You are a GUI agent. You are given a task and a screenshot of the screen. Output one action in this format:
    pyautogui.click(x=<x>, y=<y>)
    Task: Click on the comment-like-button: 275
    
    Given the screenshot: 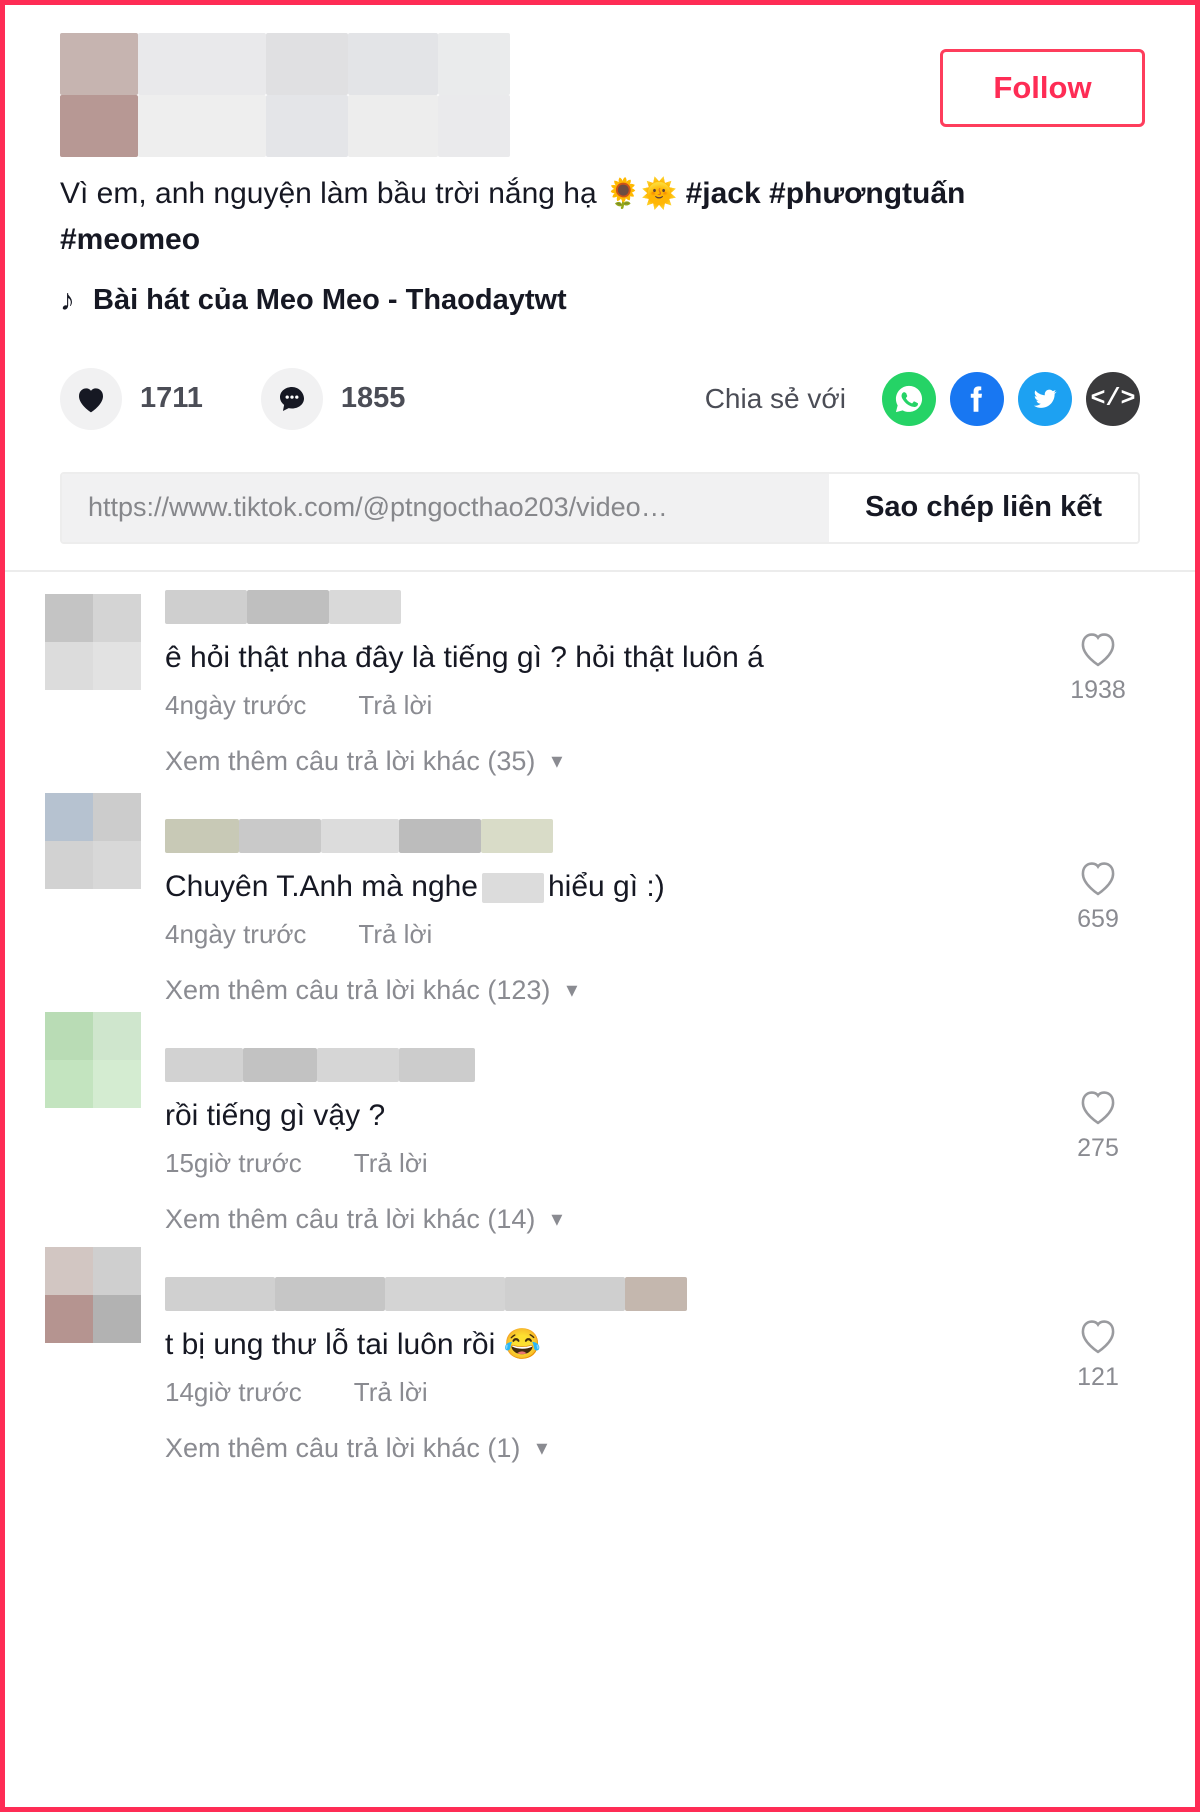 What is the action you would take?
    pyautogui.click(x=1098, y=1124)
    